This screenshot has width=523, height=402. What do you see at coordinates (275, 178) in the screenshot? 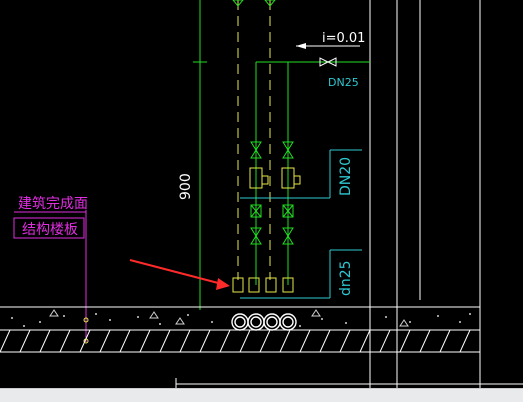
I see `check-valve-icon` at bounding box center [275, 178].